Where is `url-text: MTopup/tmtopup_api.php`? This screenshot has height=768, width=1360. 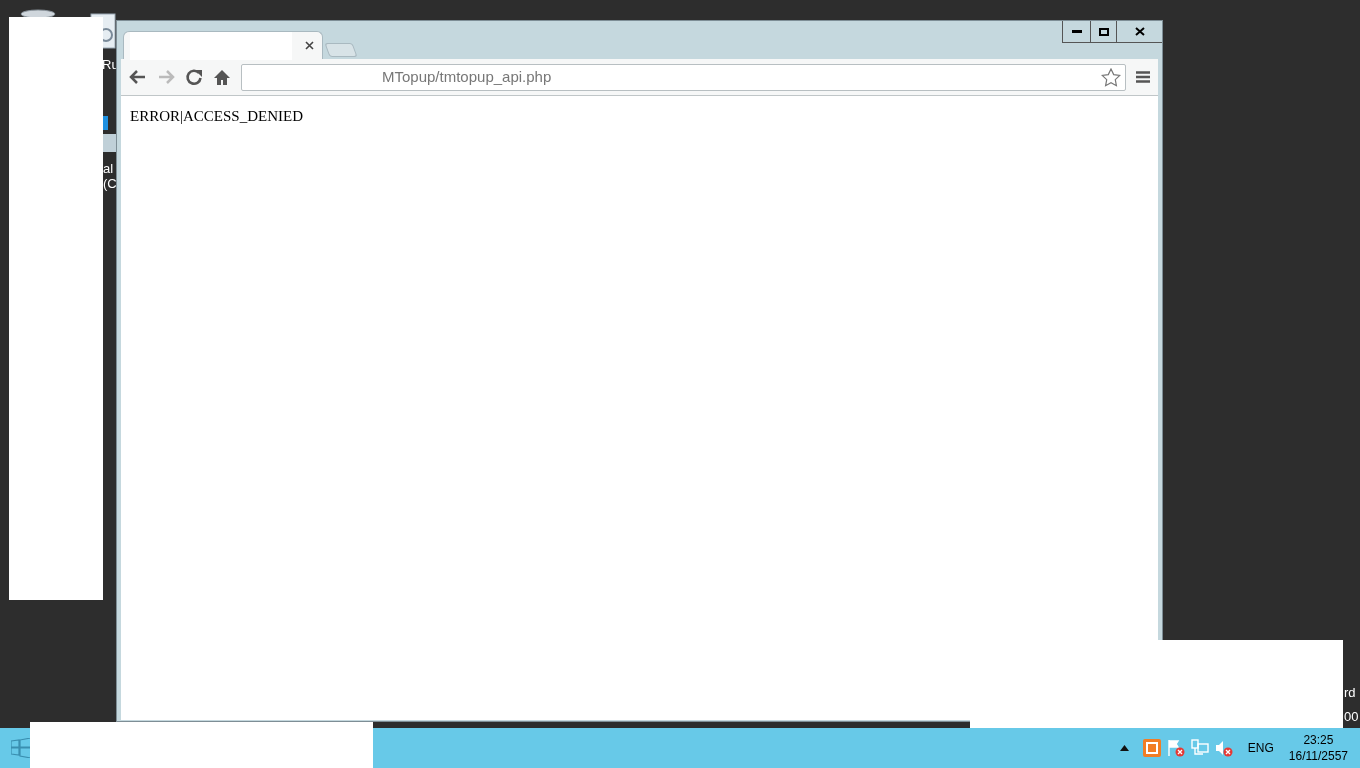
url-text: MTopup/tmtopup_api.php is located at coordinates (467, 76).